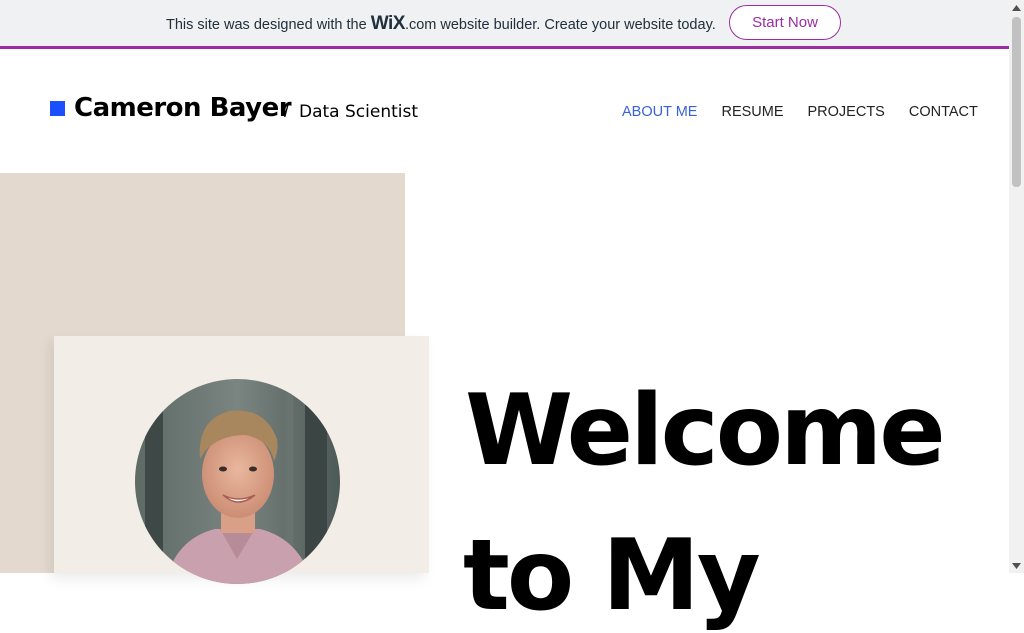 The image size is (1024, 633). I want to click on wix-logo: WiX, so click(388, 23).